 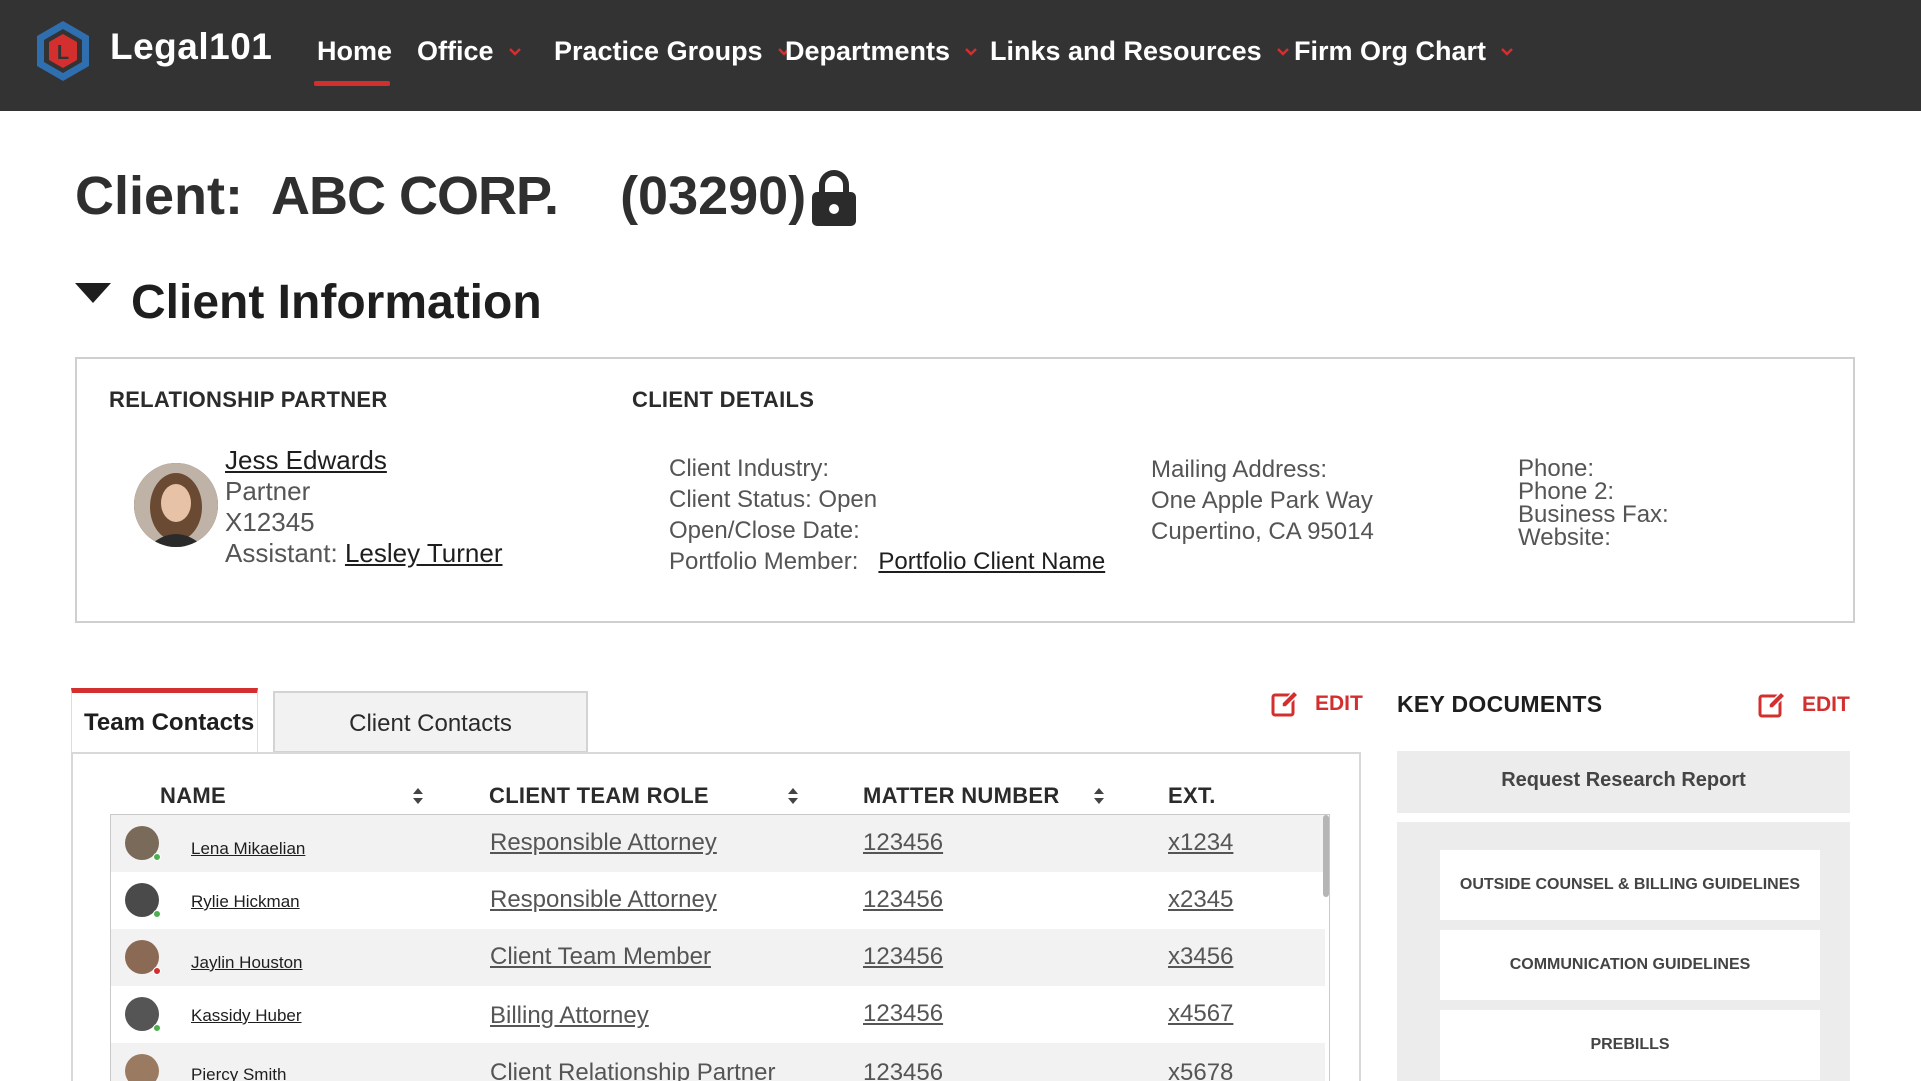 What do you see at coordinates (248, 849) in the screenshot?
I see `contact-name-link: Lena Mikaelian` at bounding box center [248, 849].